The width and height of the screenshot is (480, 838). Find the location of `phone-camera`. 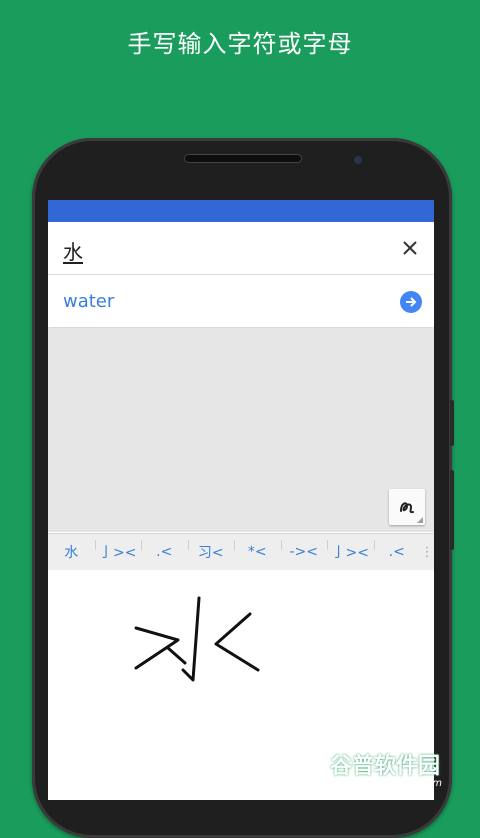

phone-camera is located at coordinates (358, 160).